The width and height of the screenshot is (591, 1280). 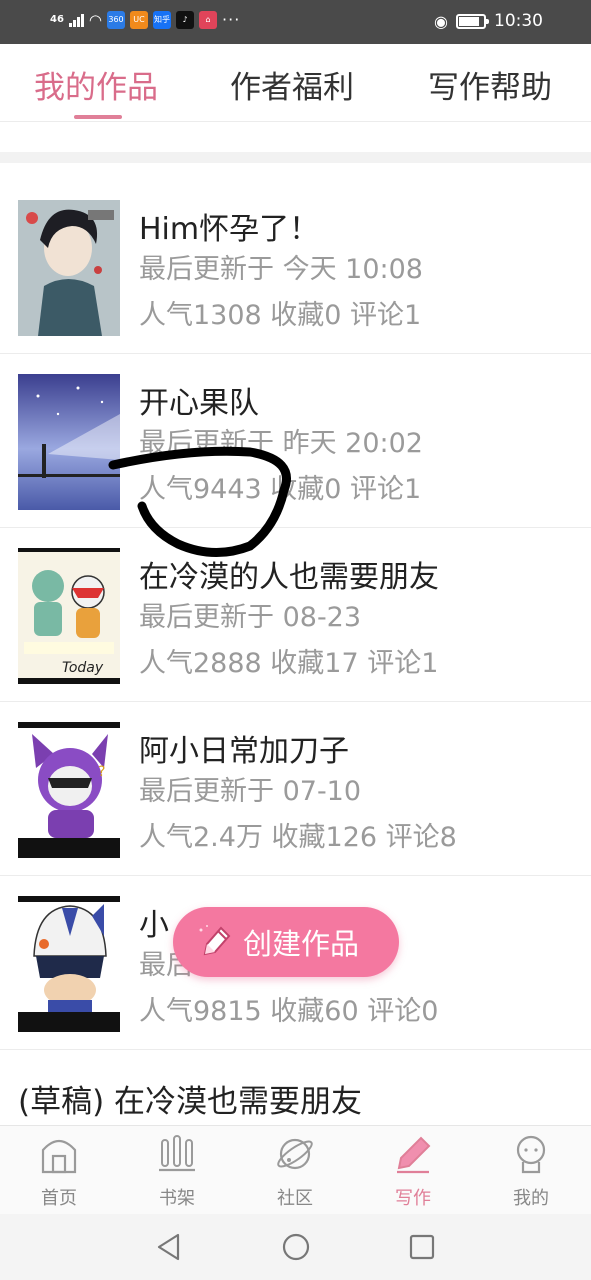 I want to click on battery-icon, so click(x=472, y=21).